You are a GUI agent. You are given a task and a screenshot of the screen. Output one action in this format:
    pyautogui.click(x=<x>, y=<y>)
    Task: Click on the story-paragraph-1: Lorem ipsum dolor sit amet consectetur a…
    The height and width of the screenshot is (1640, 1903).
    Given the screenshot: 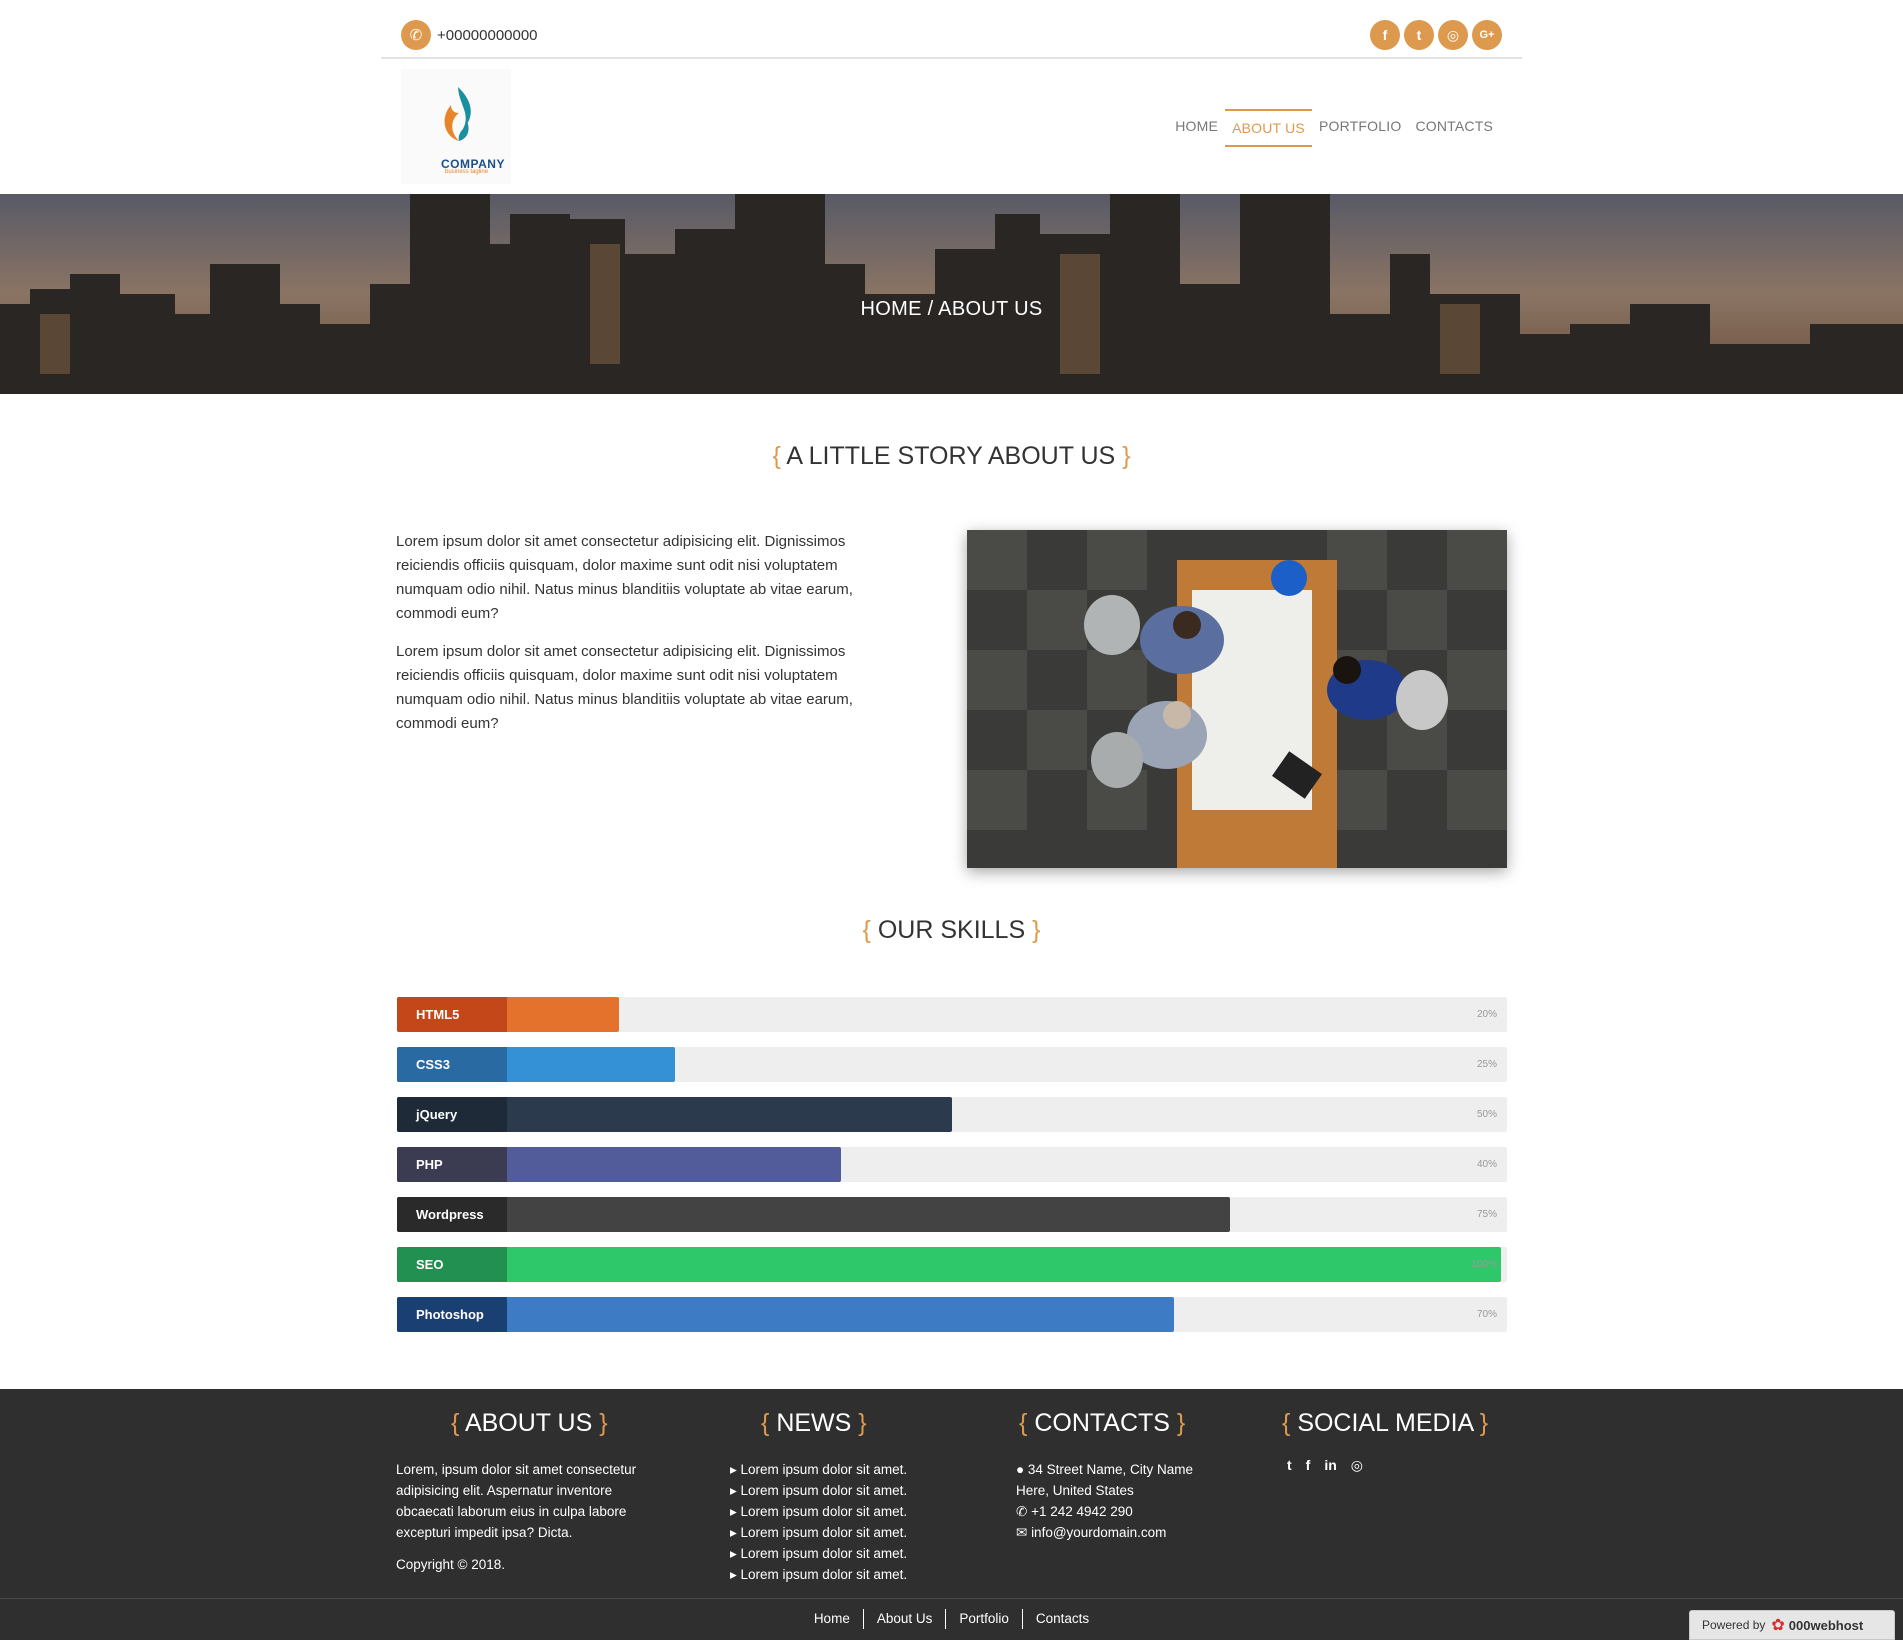 What is the action you would take?
    pyautogui.click(x=624, y=577)
    